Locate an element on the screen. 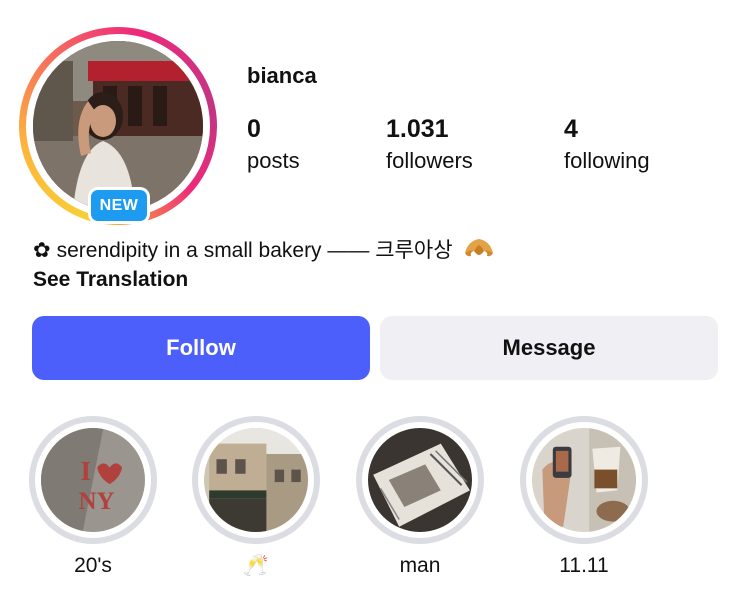  see-translation-link: See Translation is located at coordinates (110, 280).